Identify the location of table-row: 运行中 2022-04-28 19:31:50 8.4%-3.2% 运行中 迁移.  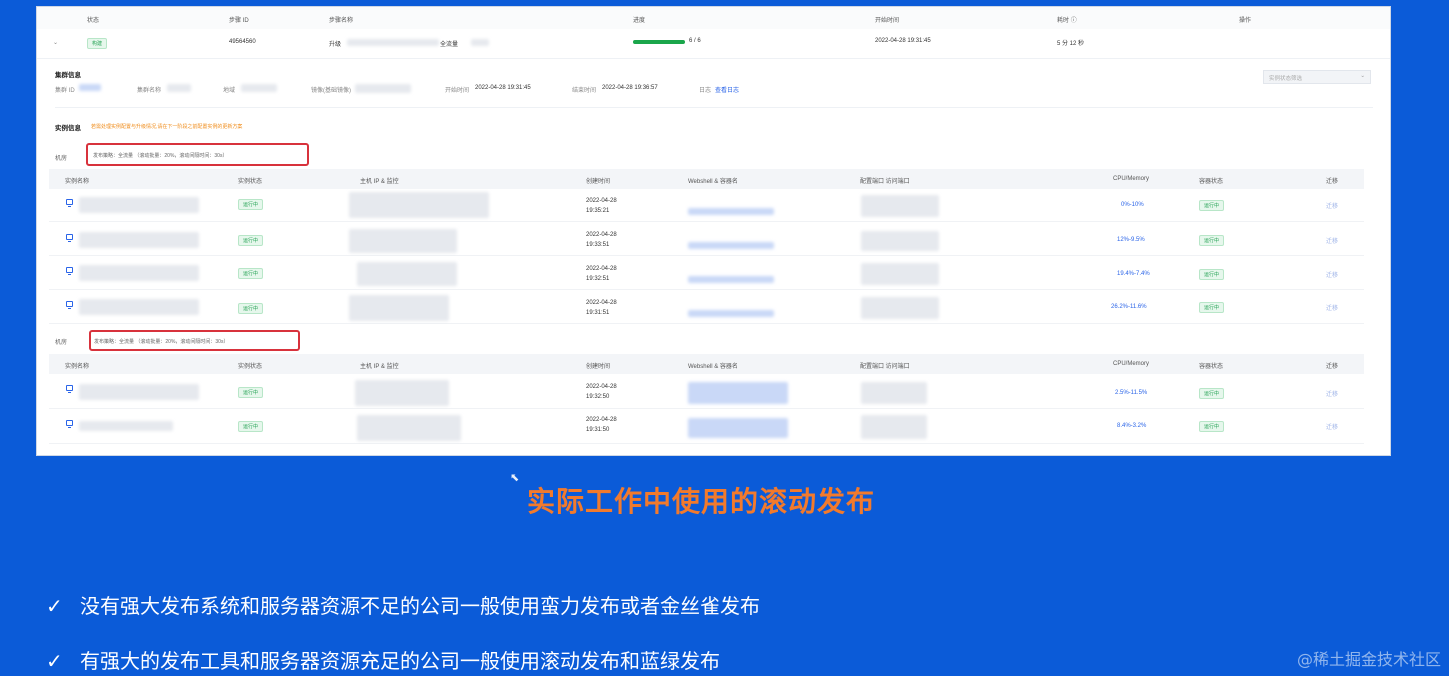
(706, 427).